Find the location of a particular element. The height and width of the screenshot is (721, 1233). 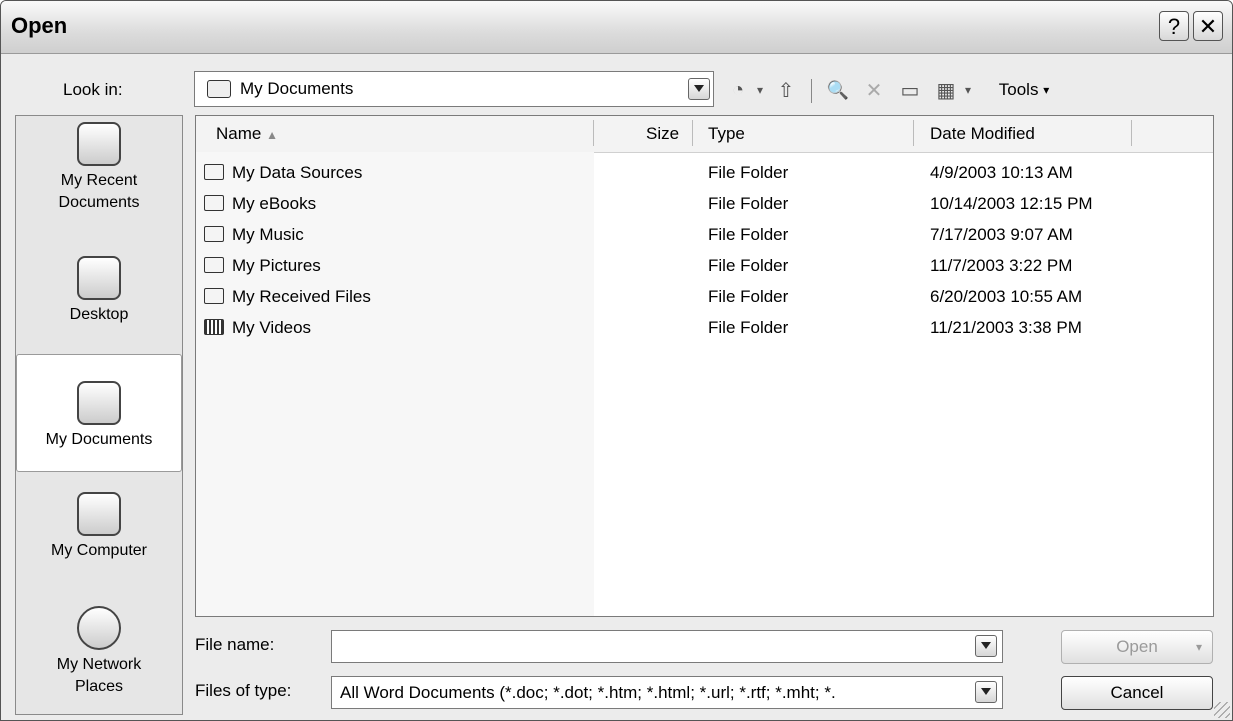

open-label: Open is located at coordinates (1137, 646).